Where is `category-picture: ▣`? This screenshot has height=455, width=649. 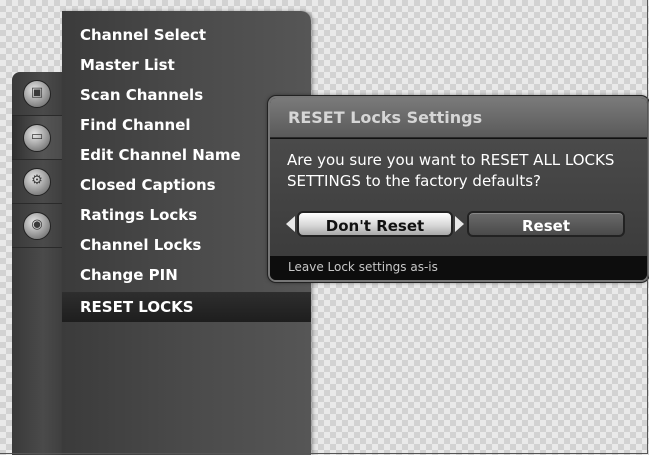 category-picture: ▣ is located at coordinates (38, 94).